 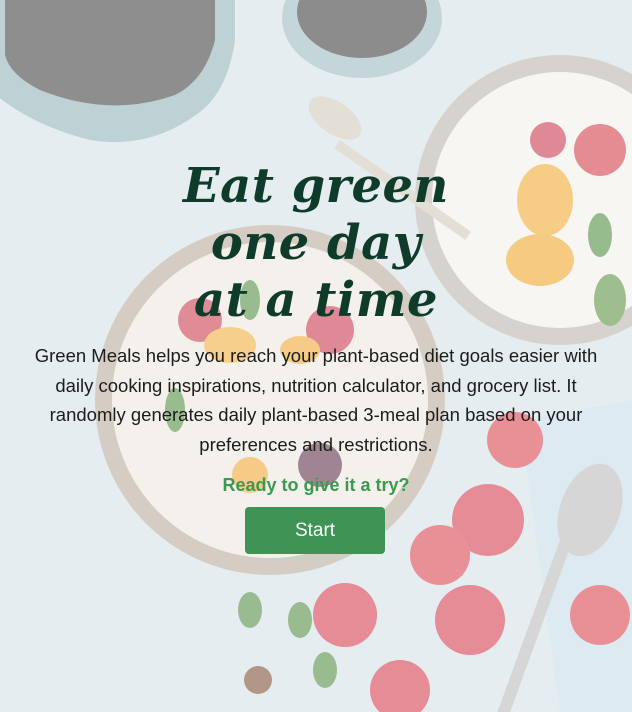 I want to click on cta-prompt: Ready to give it a try?, so click(x=316, y=485).